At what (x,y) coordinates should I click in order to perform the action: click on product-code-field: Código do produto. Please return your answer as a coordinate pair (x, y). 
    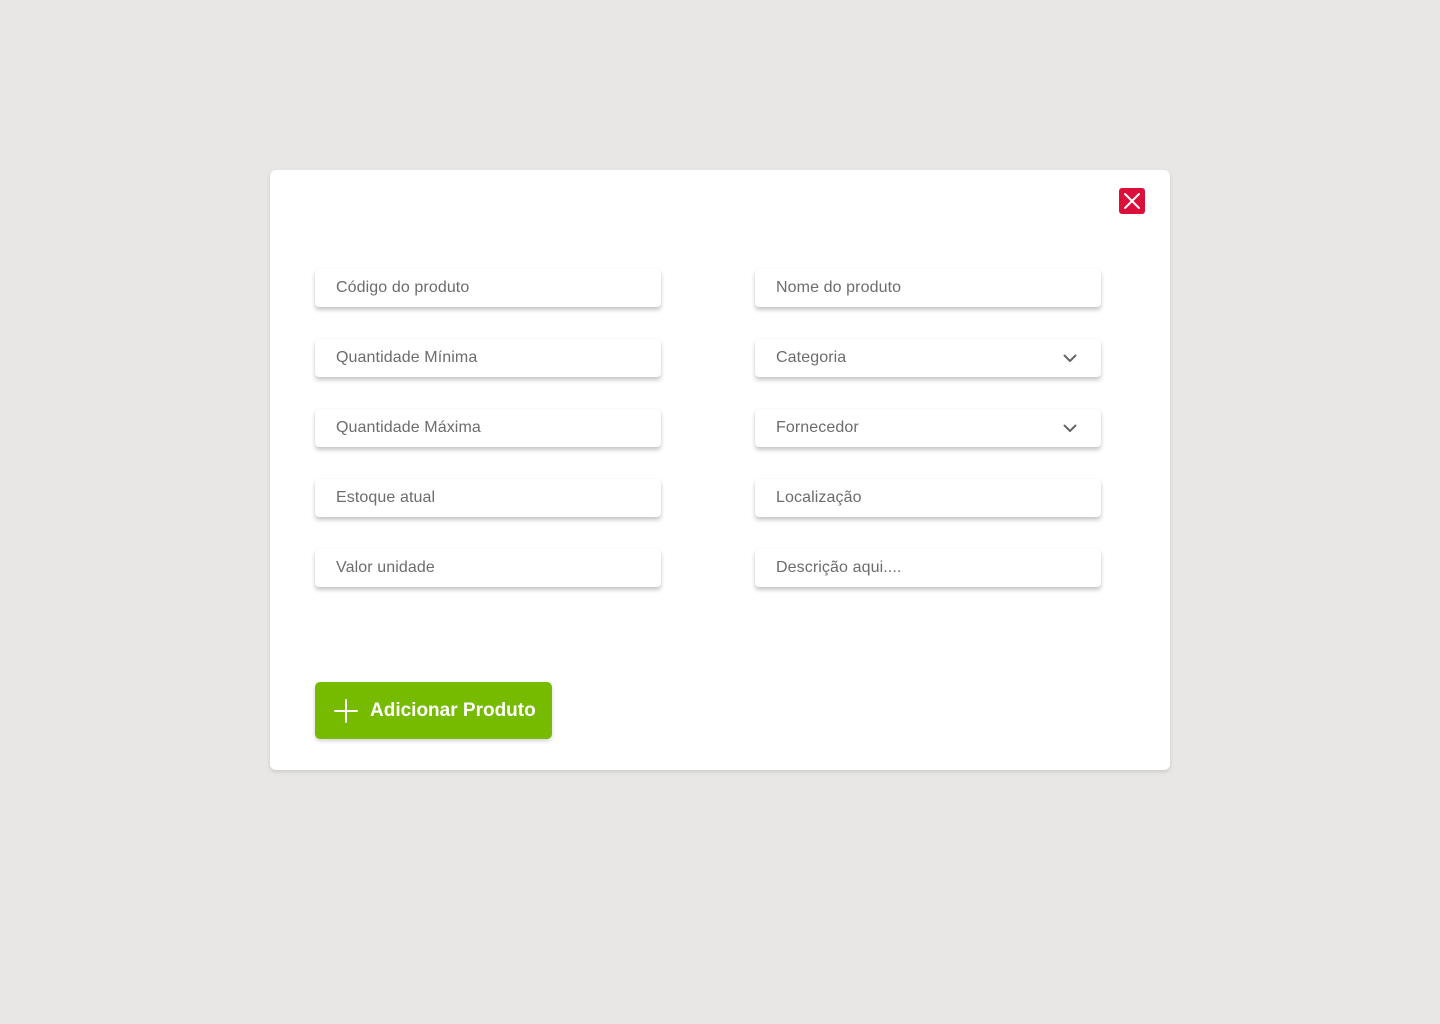
    Looking at the image, I should click on (488, 288).